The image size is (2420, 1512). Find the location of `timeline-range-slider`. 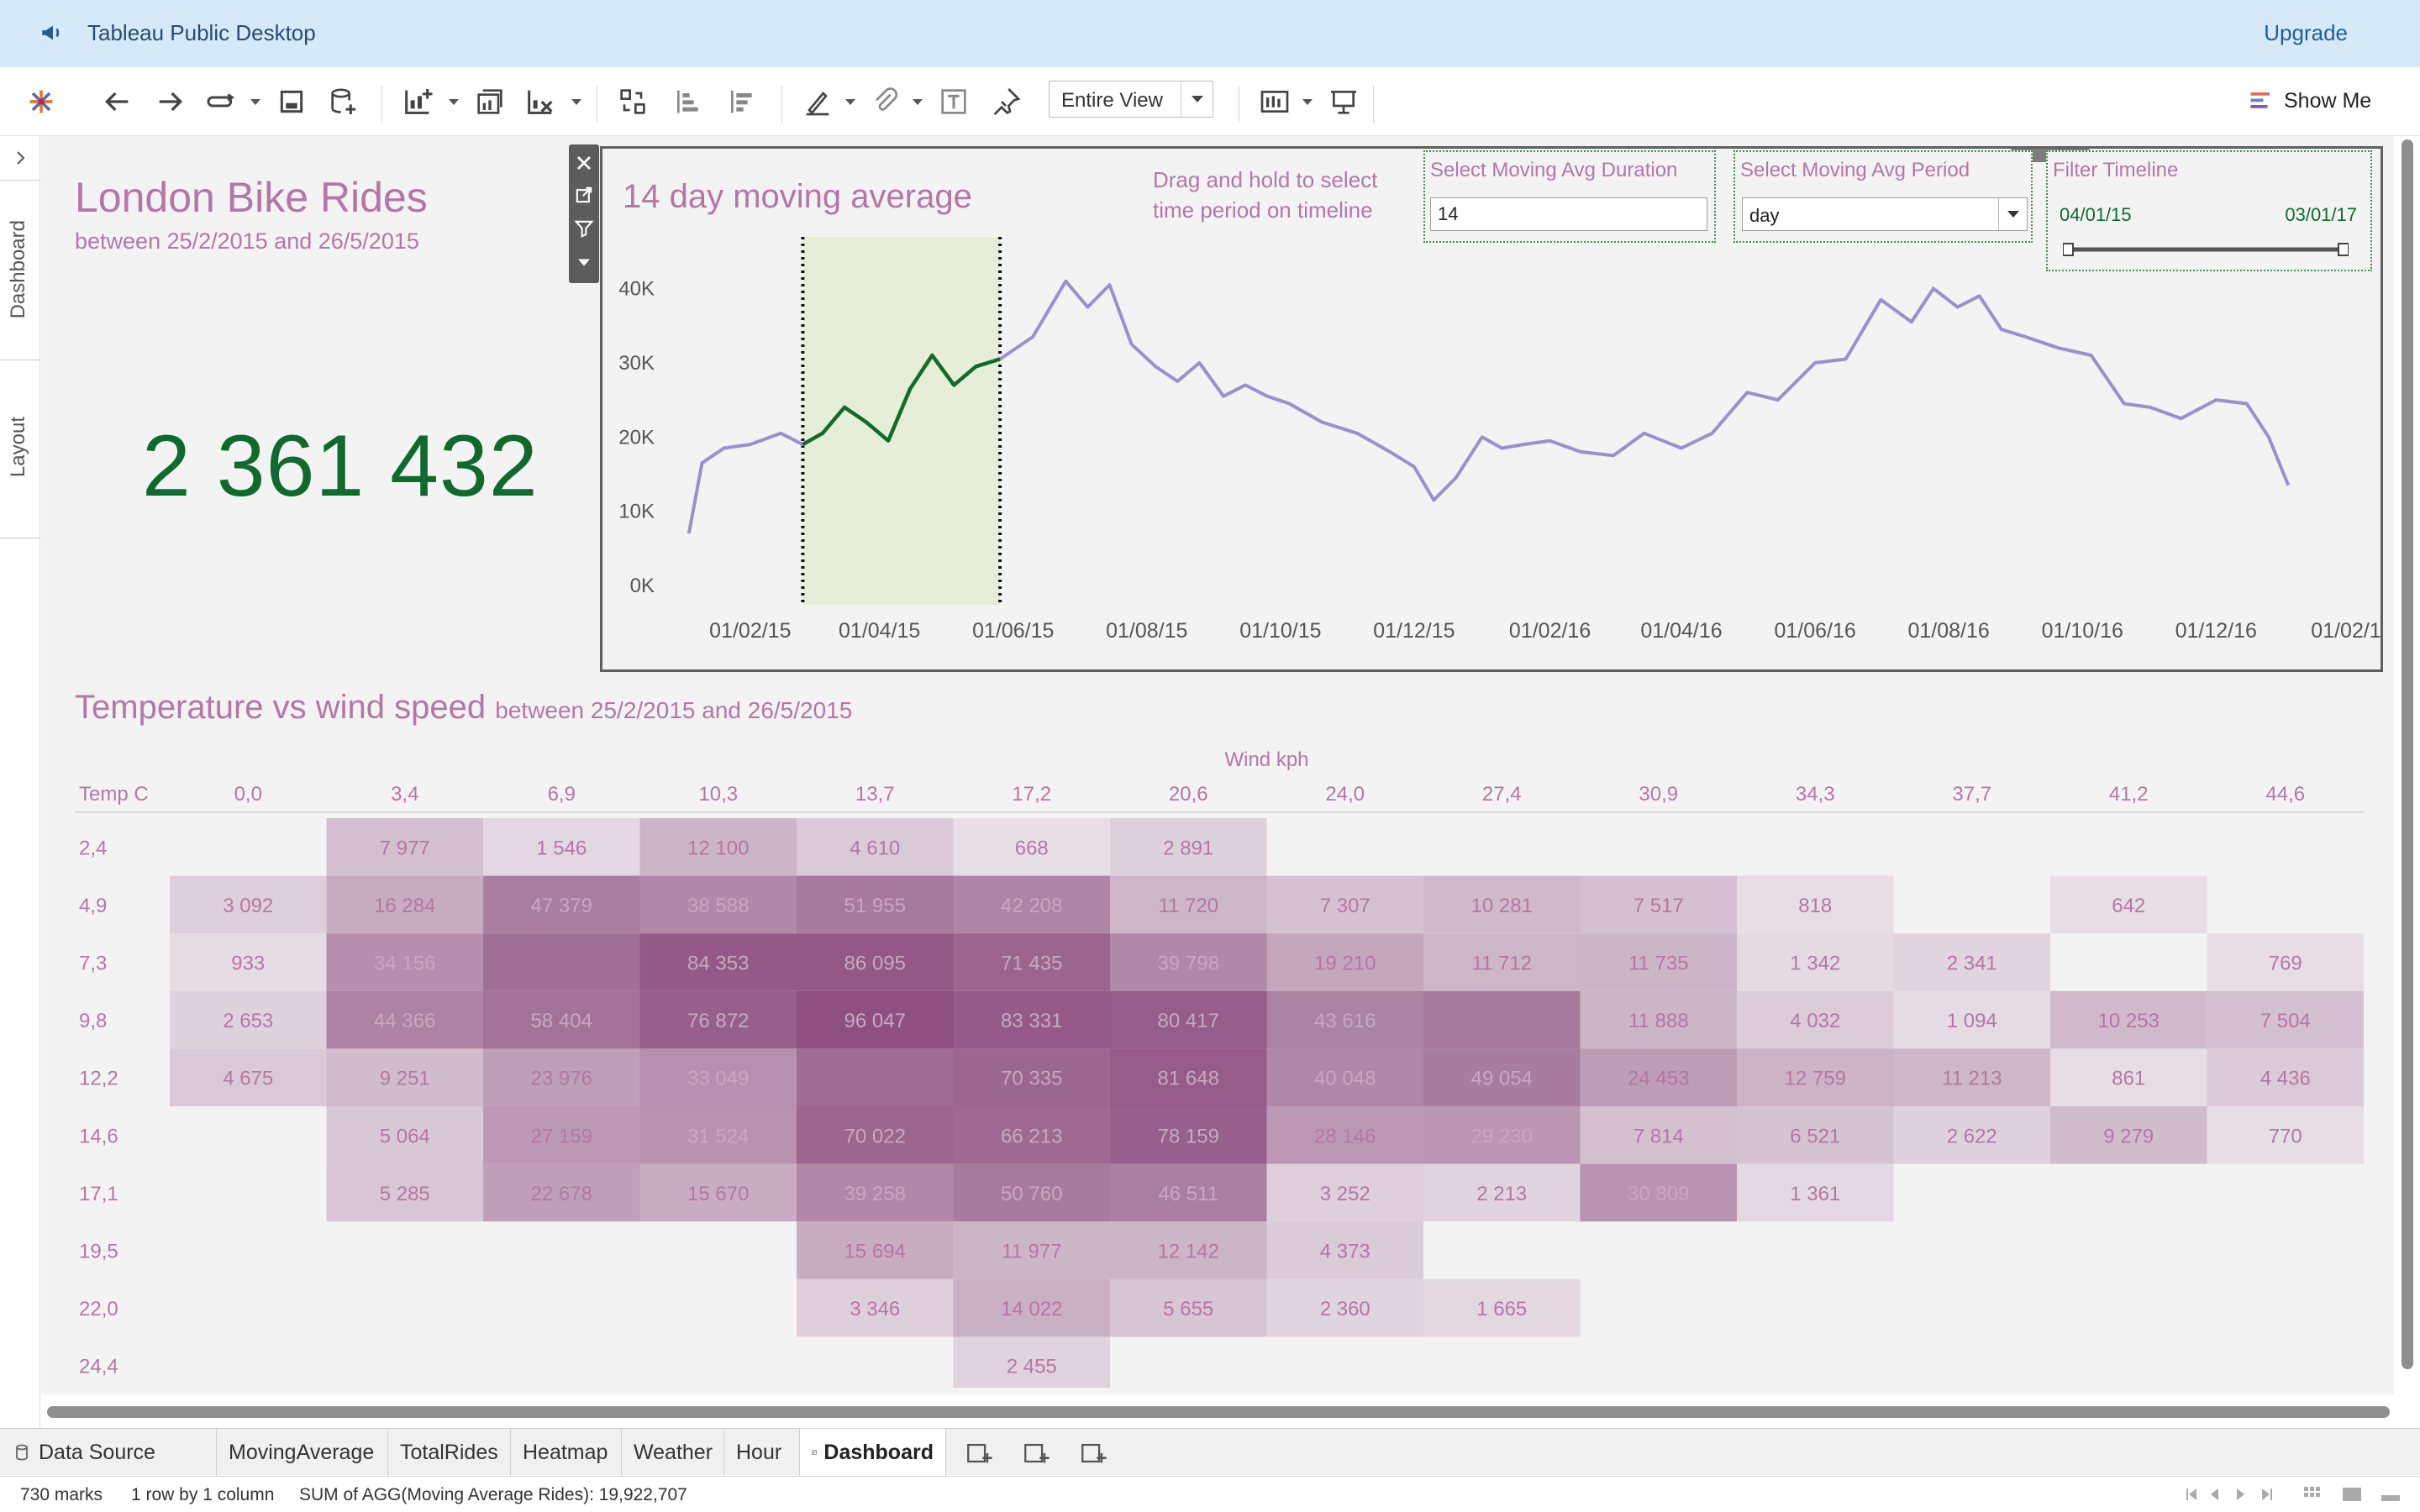

timeline-range-slider is located at coordinates (2206, 249).